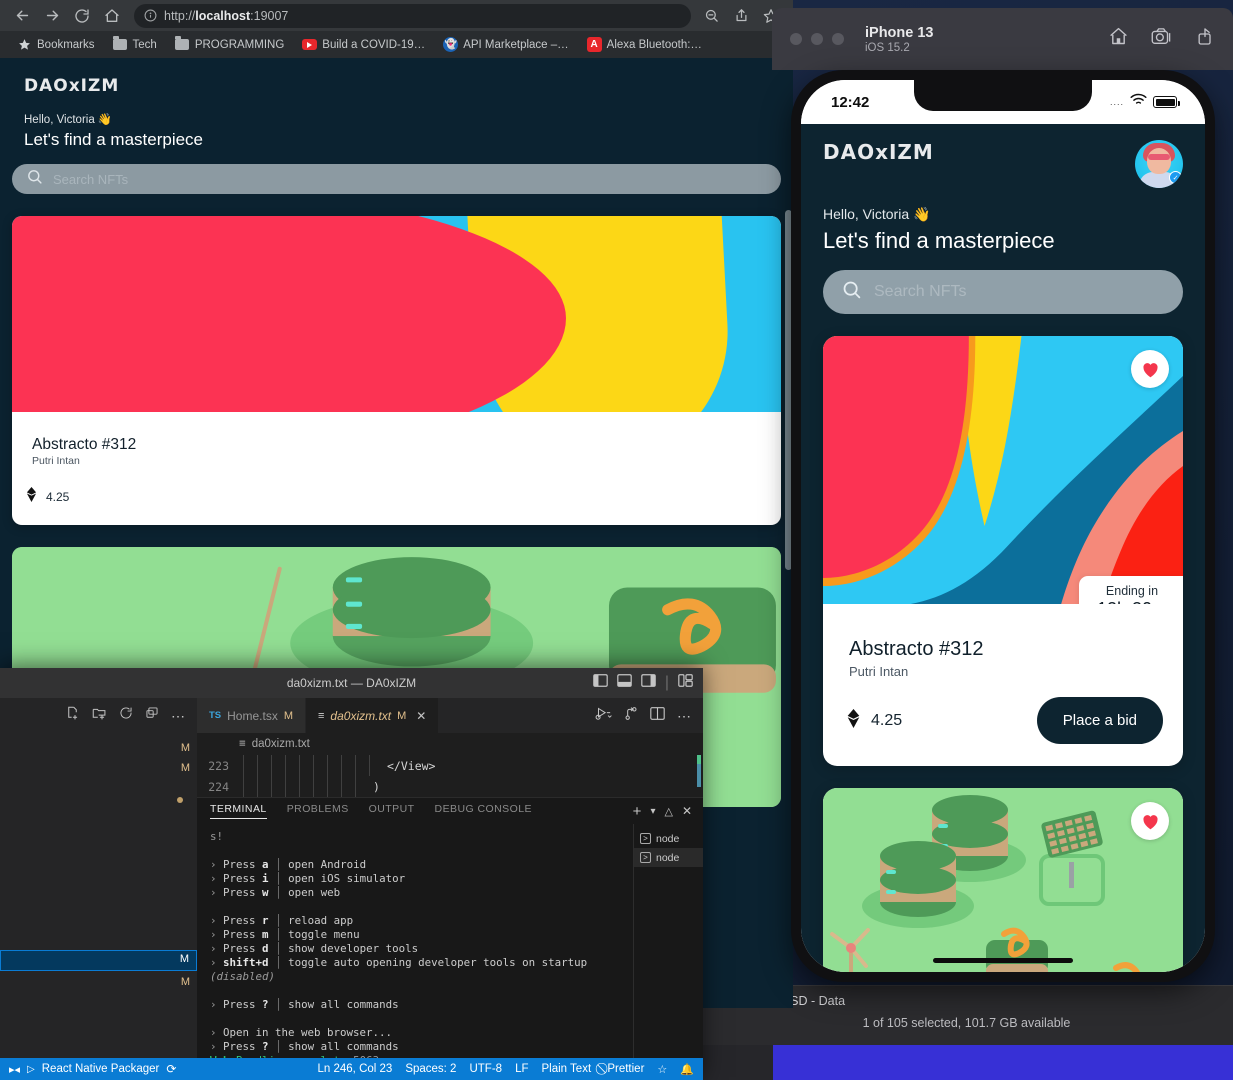 Image resolution: width=1233 pixels, height=1080 pixels. What do you see at coordinates (98, 960) in the screenshot?
I see `explorer-selected-row: M` at bounding box center [98, 960].